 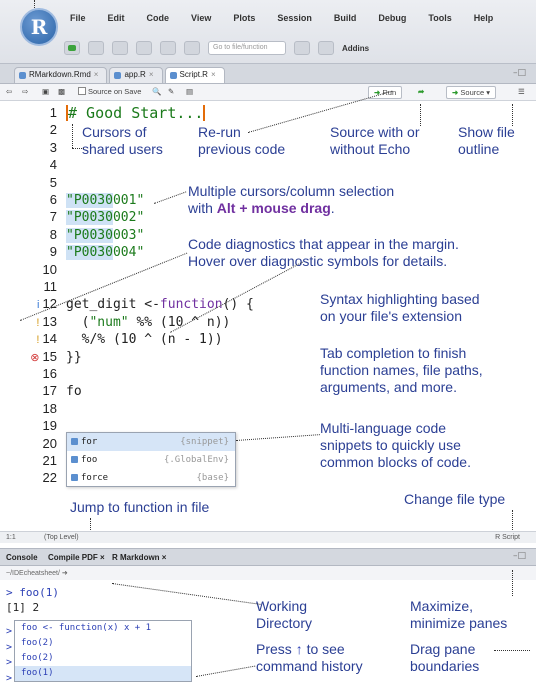 What do you see at coordinates (61, 537) in the screenshot?
I see `function-jump-menu: (Top Level)` at bounding box center [61, 537].